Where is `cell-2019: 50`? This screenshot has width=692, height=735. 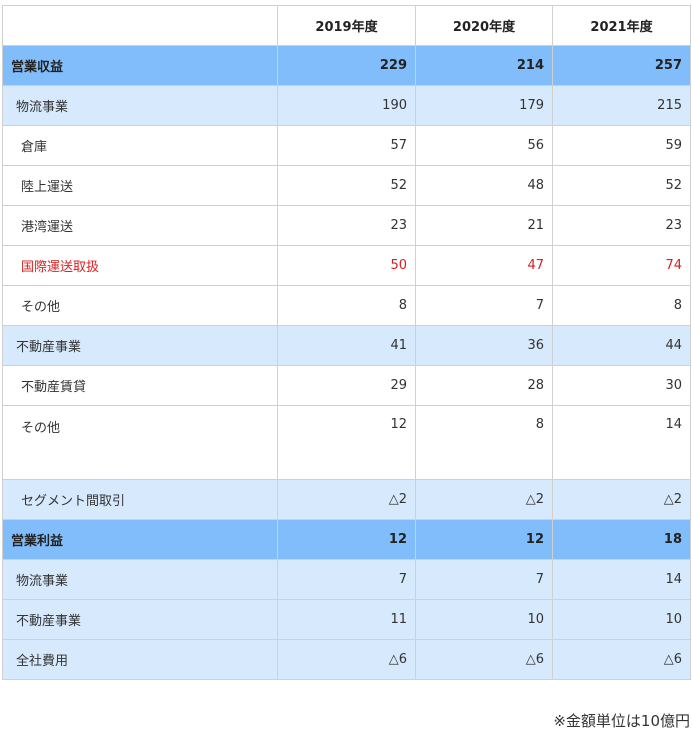 cell-2019: 50 is located at coordinates (346, 265).